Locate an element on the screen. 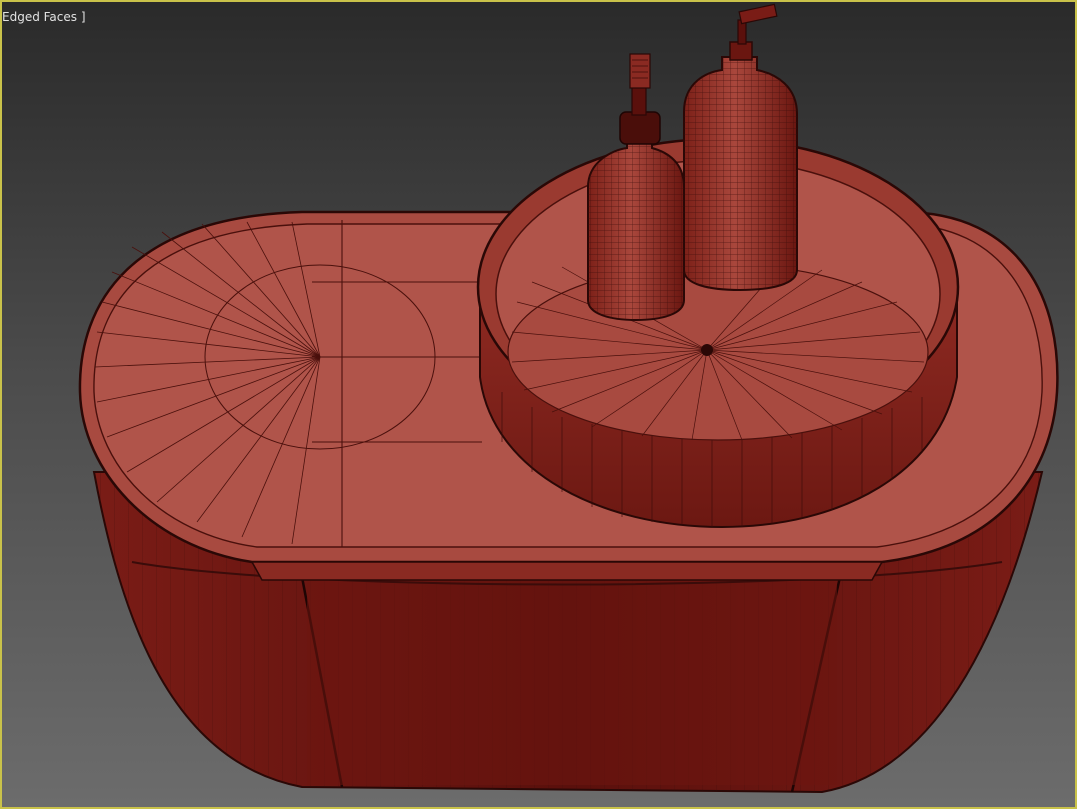 Image resolution: width=1077 pixels, height=809 pixels. small-bottle is located at coordinates (636, 187).